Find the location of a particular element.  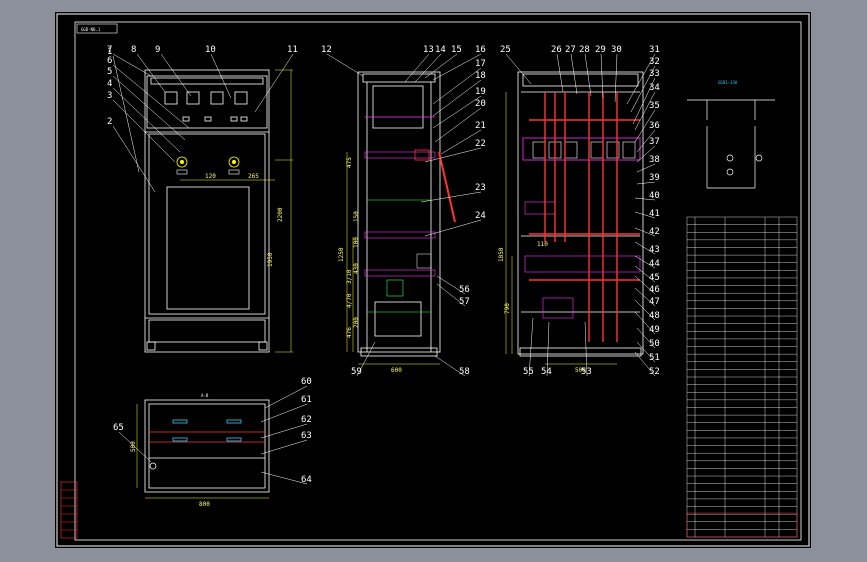

callout-label-63: 63 is located at coordinates (306, 436).